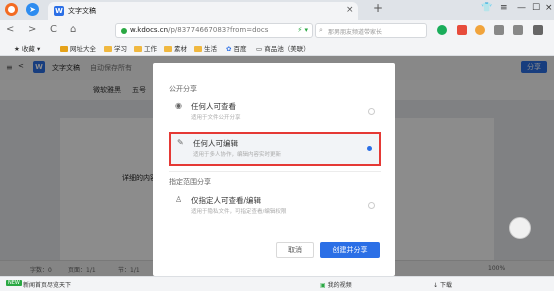 The image size is (554, 291). What do you see at coordinates (120, 49) in the screenshot?
I see `bookmark-label: 学习` at bounding box center [120, 49].